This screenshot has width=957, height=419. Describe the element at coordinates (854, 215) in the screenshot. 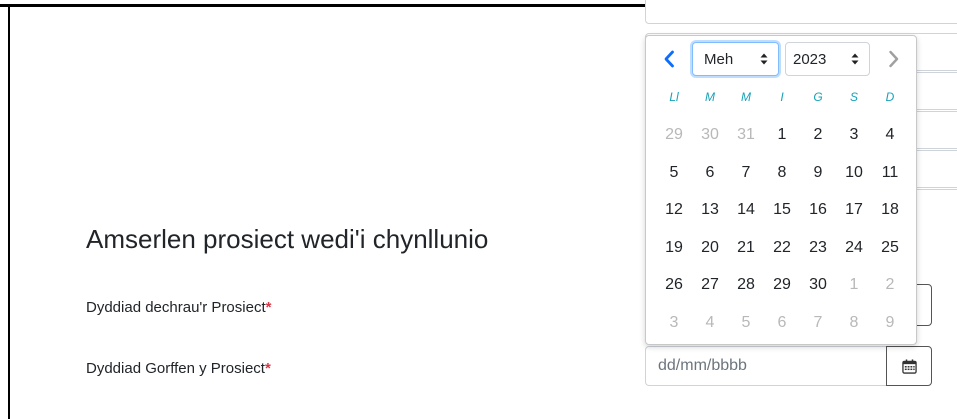

I see `calendar-day: 17` at that location.